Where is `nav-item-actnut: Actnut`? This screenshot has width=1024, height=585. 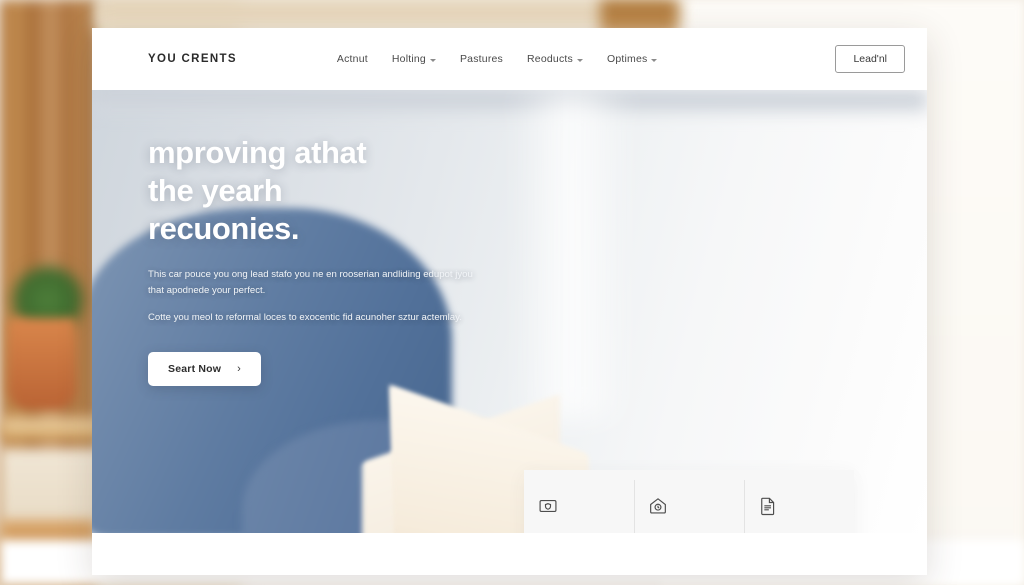 nav-item-actnut: Actnut is located at coordinates (352, 59).